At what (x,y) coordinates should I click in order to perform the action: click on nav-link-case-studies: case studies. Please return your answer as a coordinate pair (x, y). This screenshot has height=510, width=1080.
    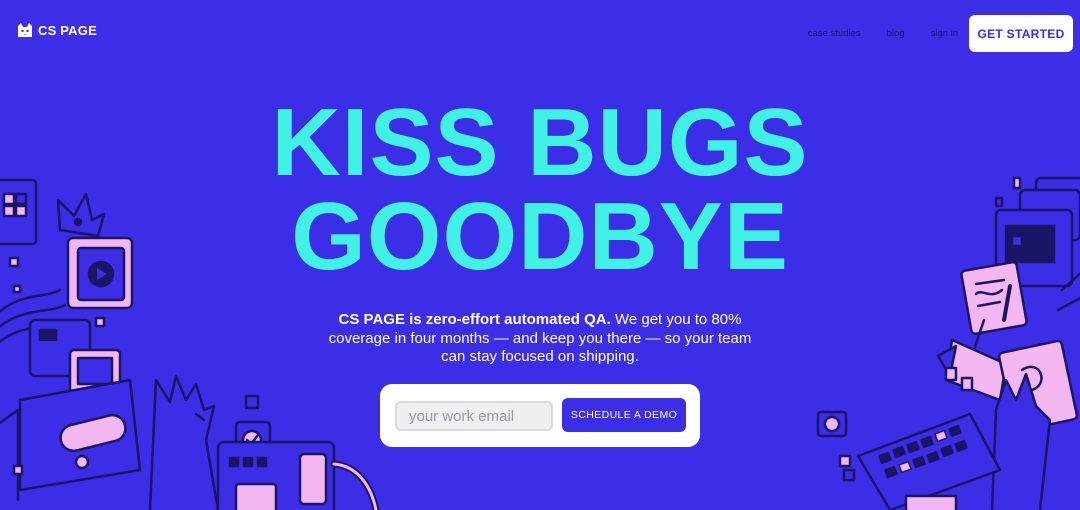
    Looking at the image, I should click on (834, 33).